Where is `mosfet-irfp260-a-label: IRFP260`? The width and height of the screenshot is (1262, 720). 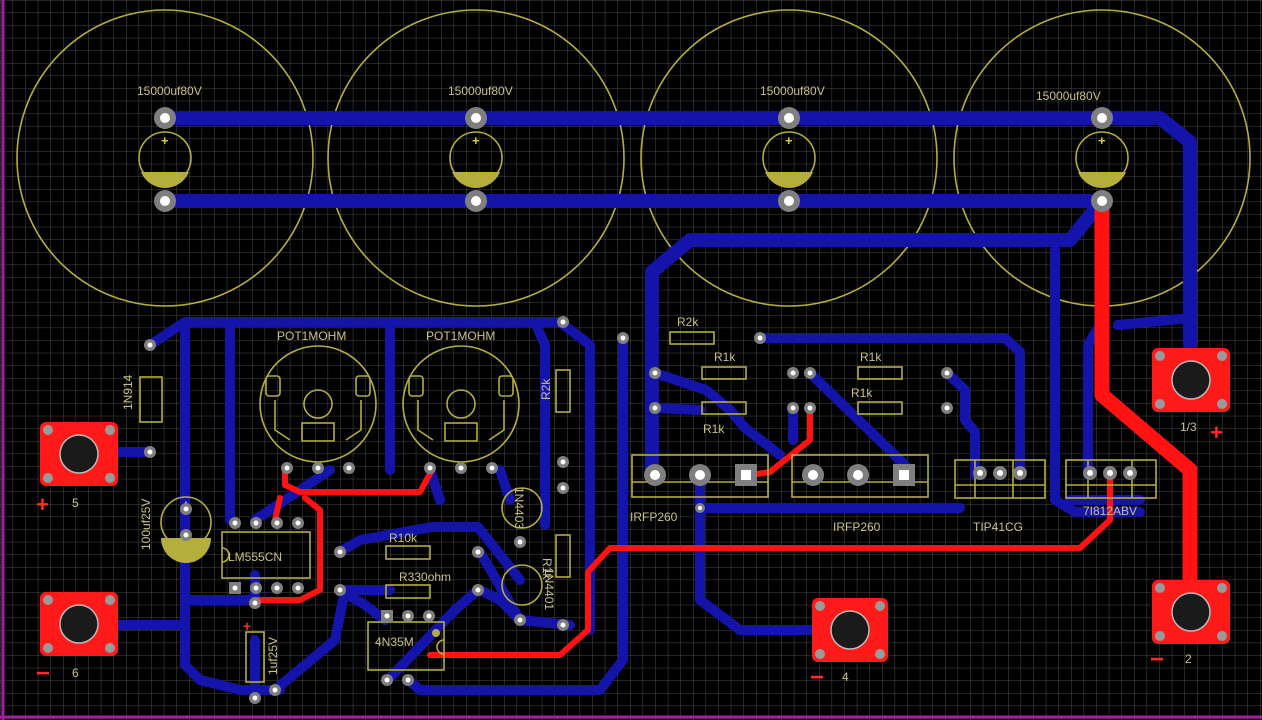
mosfet-irfp260-a-label: IRFP260 is located at coordinates (654, 517).